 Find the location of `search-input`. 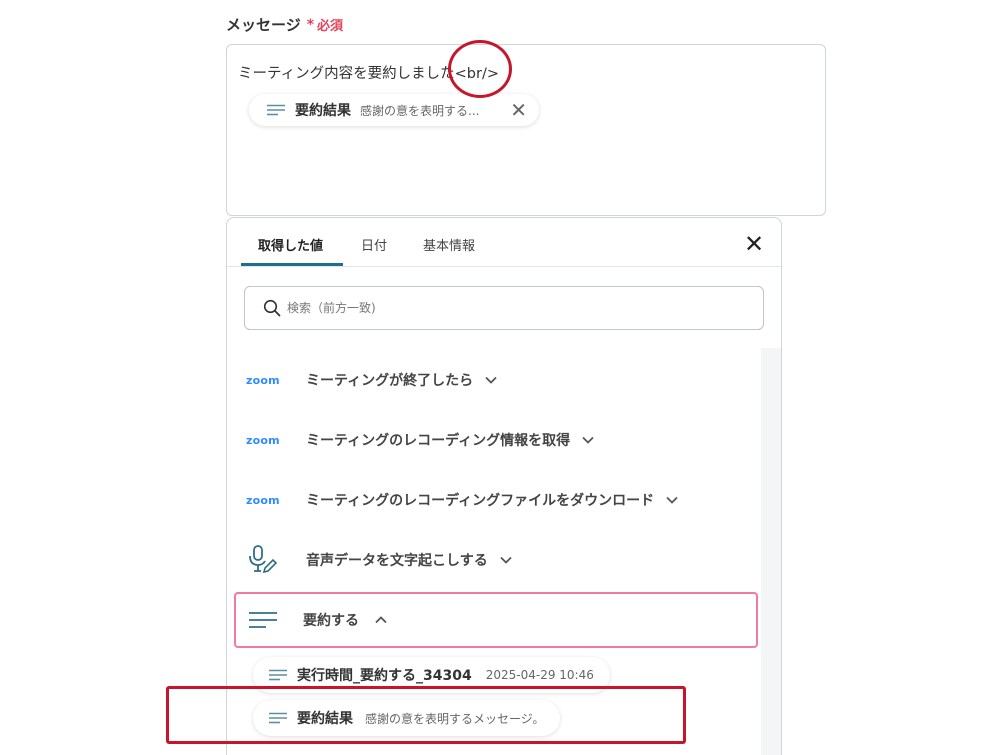

search-input is located at coordinates (497, 308).